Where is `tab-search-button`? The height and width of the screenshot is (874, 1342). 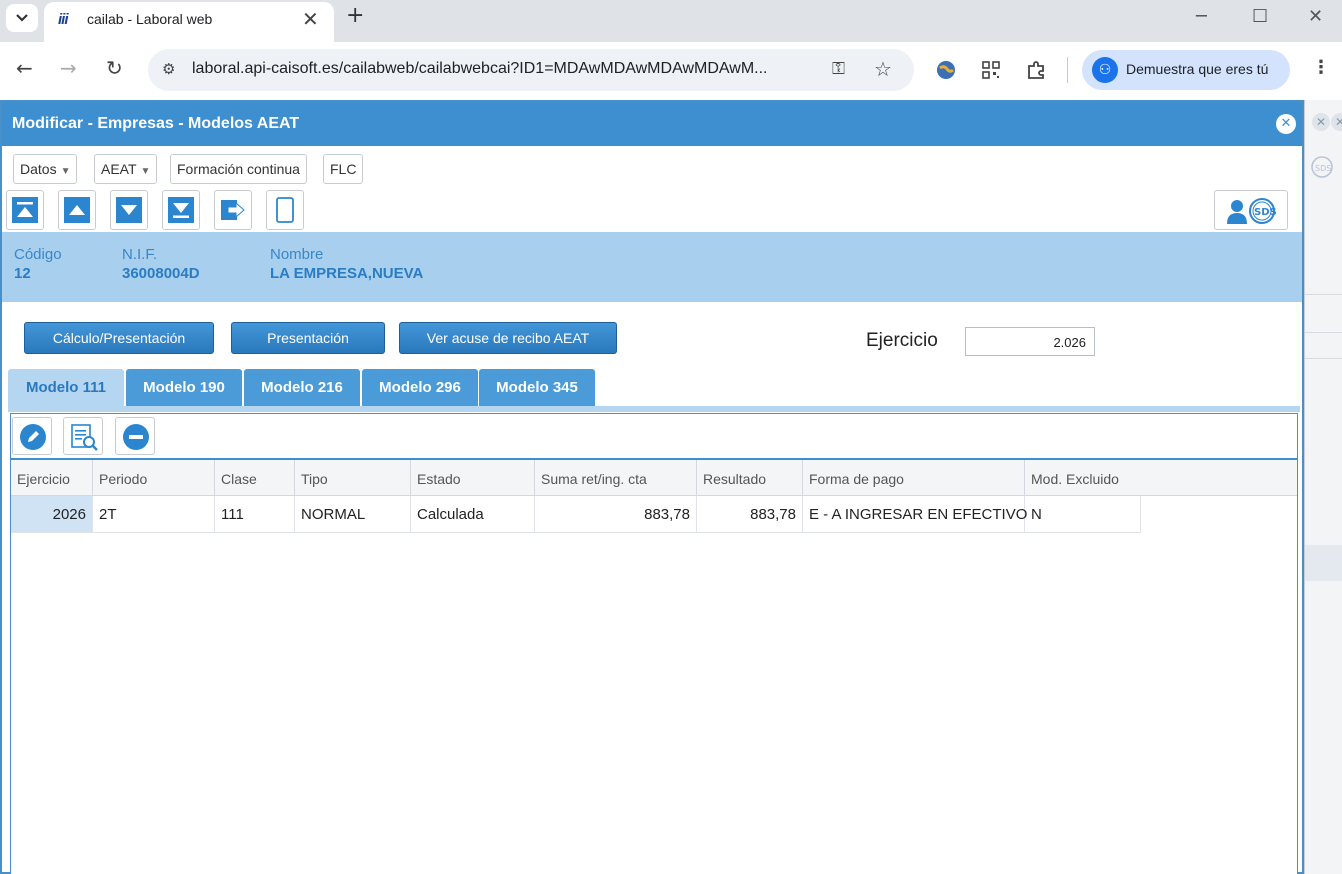
tab-search-button is located at coordinates (22, 18).